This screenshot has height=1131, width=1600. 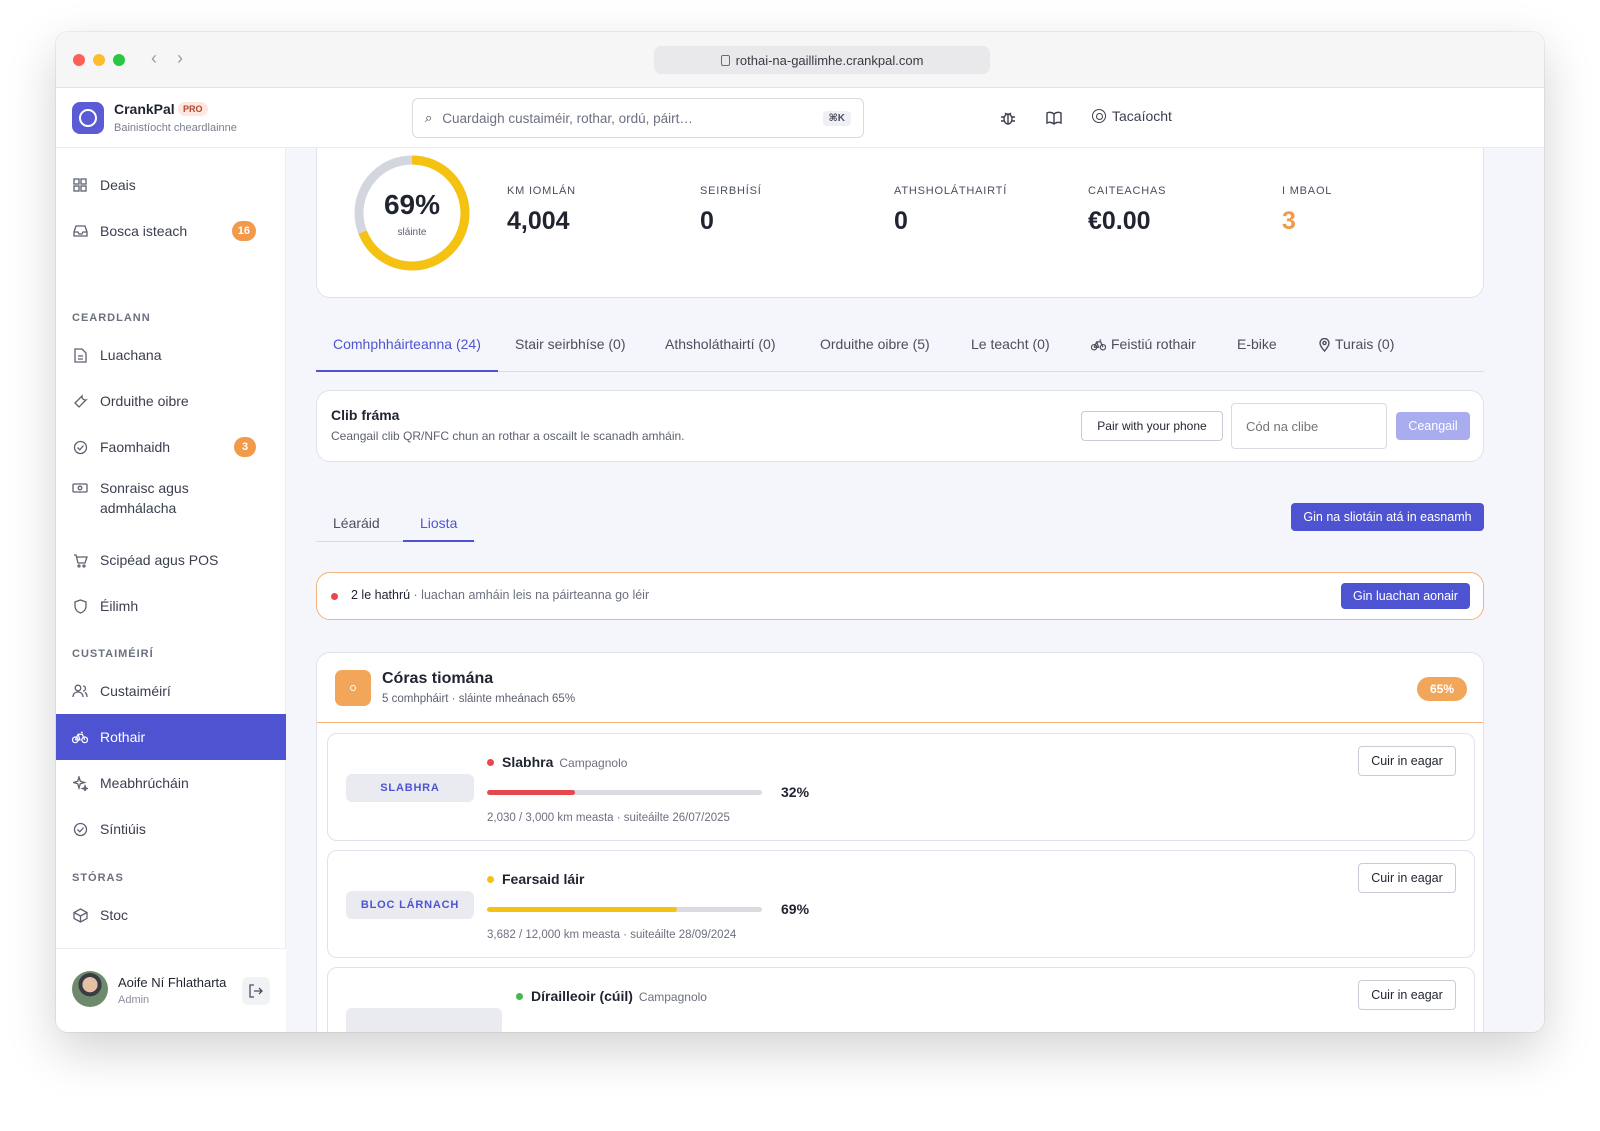 What do you see at coordinates (80, 355) in the screenshot?
I see `document-icon` at bounding box center [80, 355].